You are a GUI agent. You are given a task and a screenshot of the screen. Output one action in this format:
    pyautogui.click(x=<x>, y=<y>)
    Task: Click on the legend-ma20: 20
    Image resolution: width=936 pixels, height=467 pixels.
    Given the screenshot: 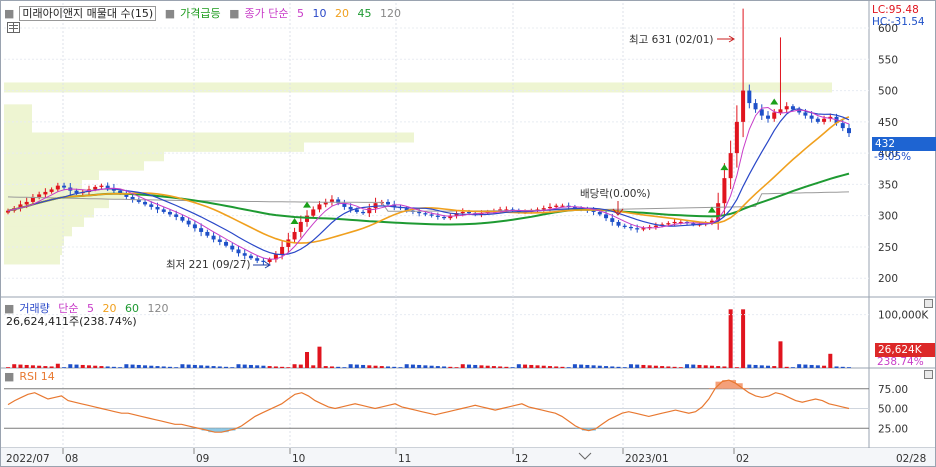 What is the action you would take?
    pyautogui.click(x=342, y=13)
    